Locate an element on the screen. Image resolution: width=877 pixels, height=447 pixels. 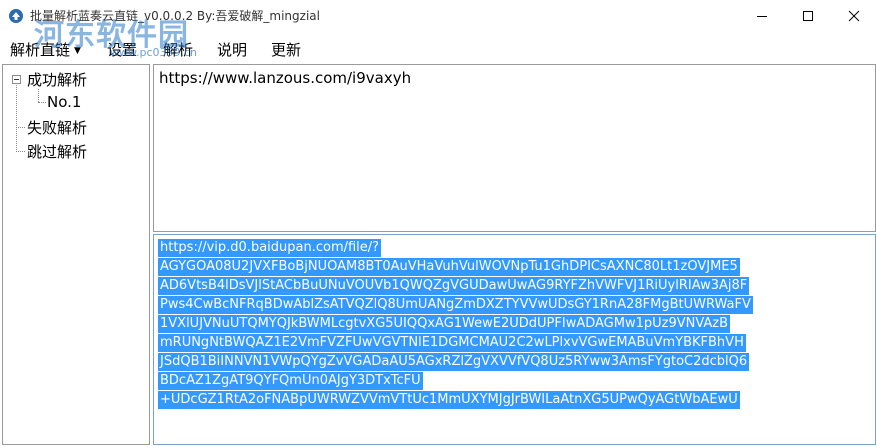
app-icon is located at coordinates (16, 16).